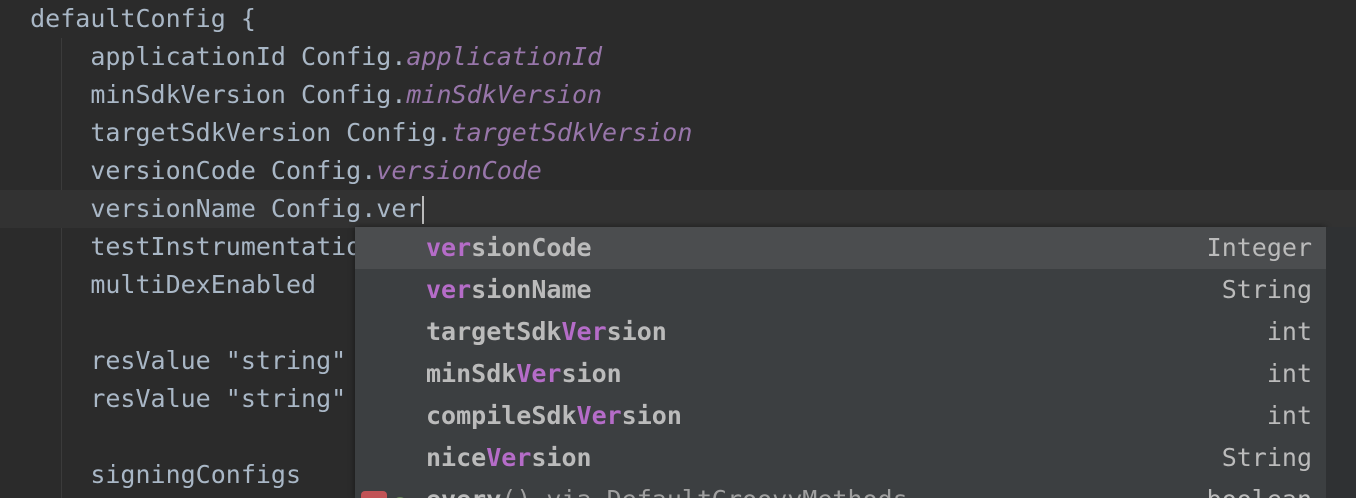 Image resolution: width=1356 pixels, height=498 pixels. I want to click on completion-item: niceVersion String, so click(840, 458).